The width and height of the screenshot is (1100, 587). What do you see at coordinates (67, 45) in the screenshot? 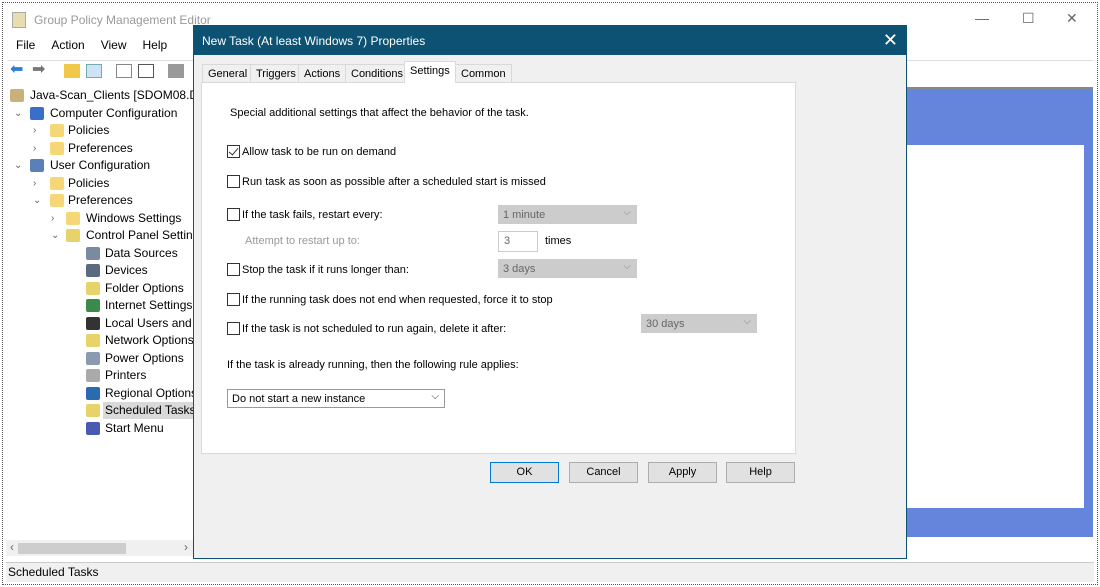
I see `menu-action: Action` at bounding box center [67, 45].